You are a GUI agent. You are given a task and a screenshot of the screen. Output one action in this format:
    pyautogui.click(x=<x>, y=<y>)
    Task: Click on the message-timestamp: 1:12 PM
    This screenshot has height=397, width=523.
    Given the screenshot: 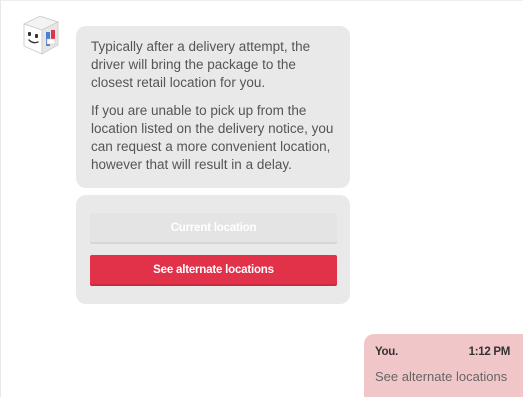 What is the action you would take?
    pyautogui.click(x=489, y=352)
    